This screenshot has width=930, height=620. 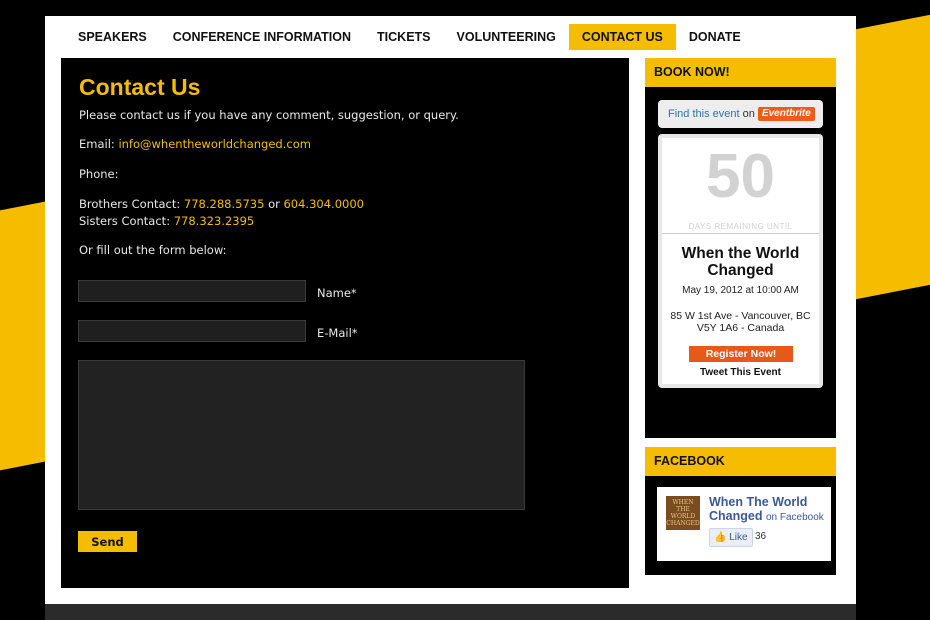 What do you see at coordinates (112, 37) in the screenshot?
I see `nav-item-speakers: SPEAKERS` at bounding box center [112, 37].